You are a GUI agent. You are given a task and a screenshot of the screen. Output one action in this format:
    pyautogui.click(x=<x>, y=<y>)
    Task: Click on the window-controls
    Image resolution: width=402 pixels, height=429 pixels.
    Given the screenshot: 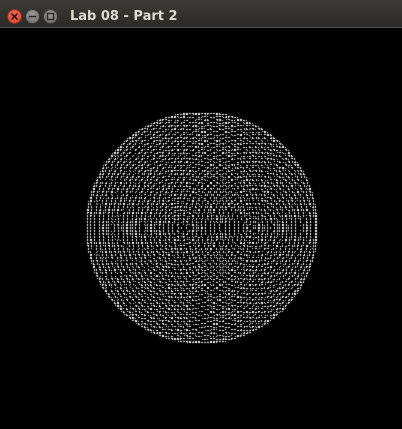 What is the action you would take?
    pyautogui.click(x=32, y=16)
    